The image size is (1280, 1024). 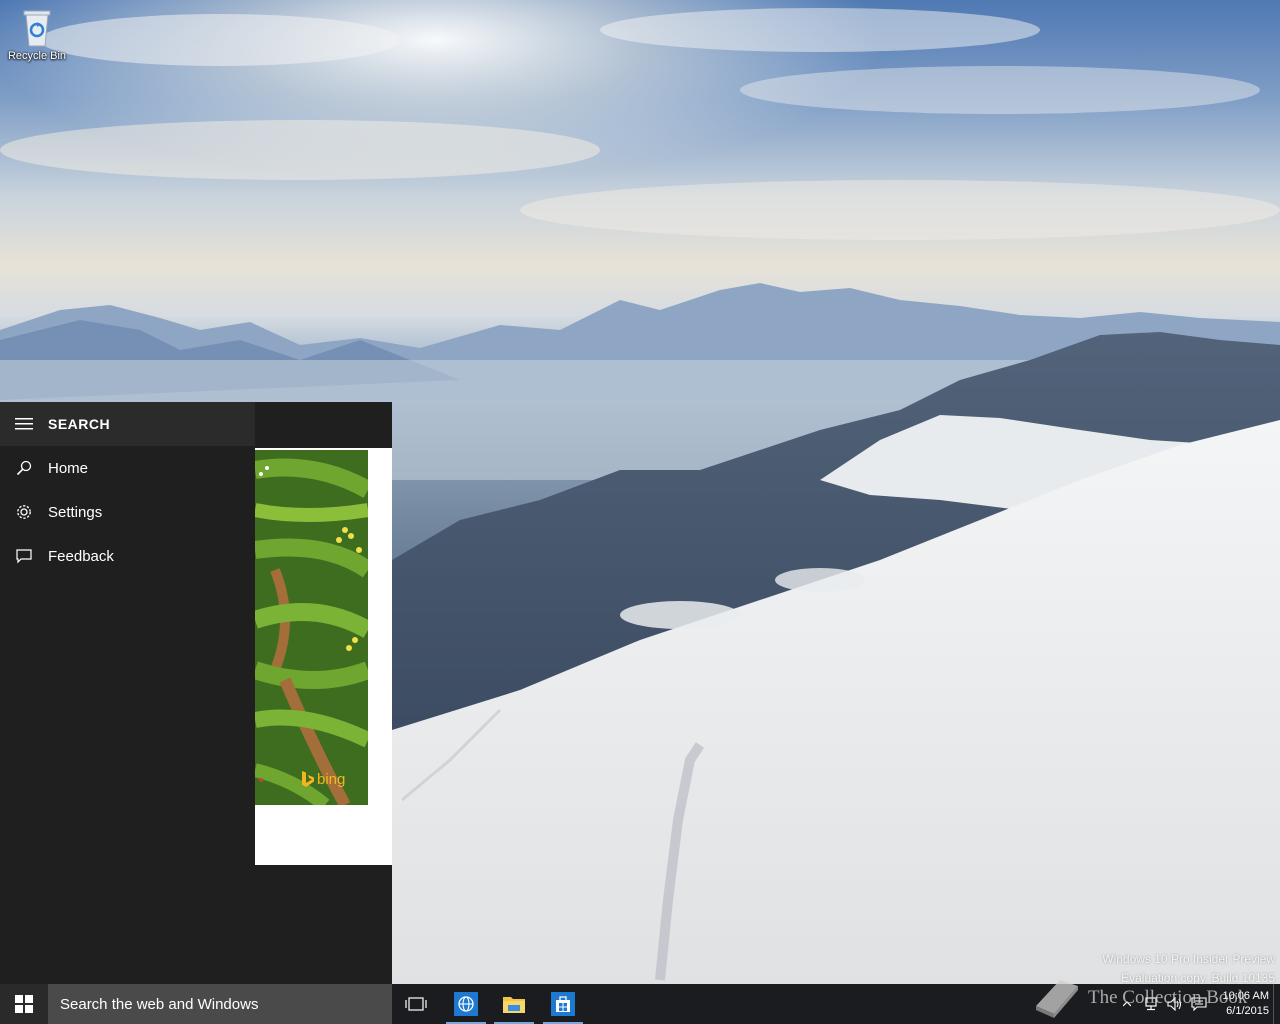 I want to click on search-icon, so click(x=24, y=468).